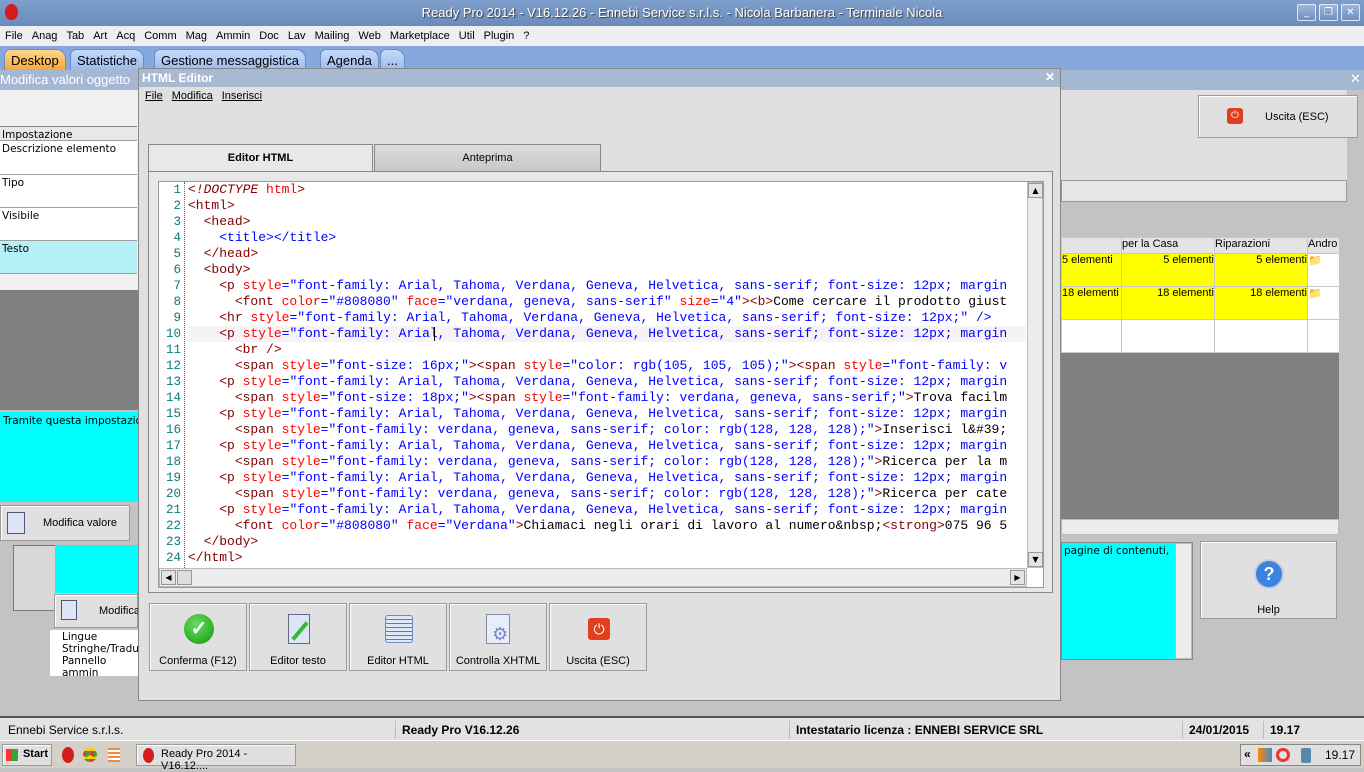 The height and width of the screenshot is (772, 1364). What do you see at coordinates (1328, 12) in the screenshot?
I see `maximize-button: ❐` at bounding box center [1328, 12].